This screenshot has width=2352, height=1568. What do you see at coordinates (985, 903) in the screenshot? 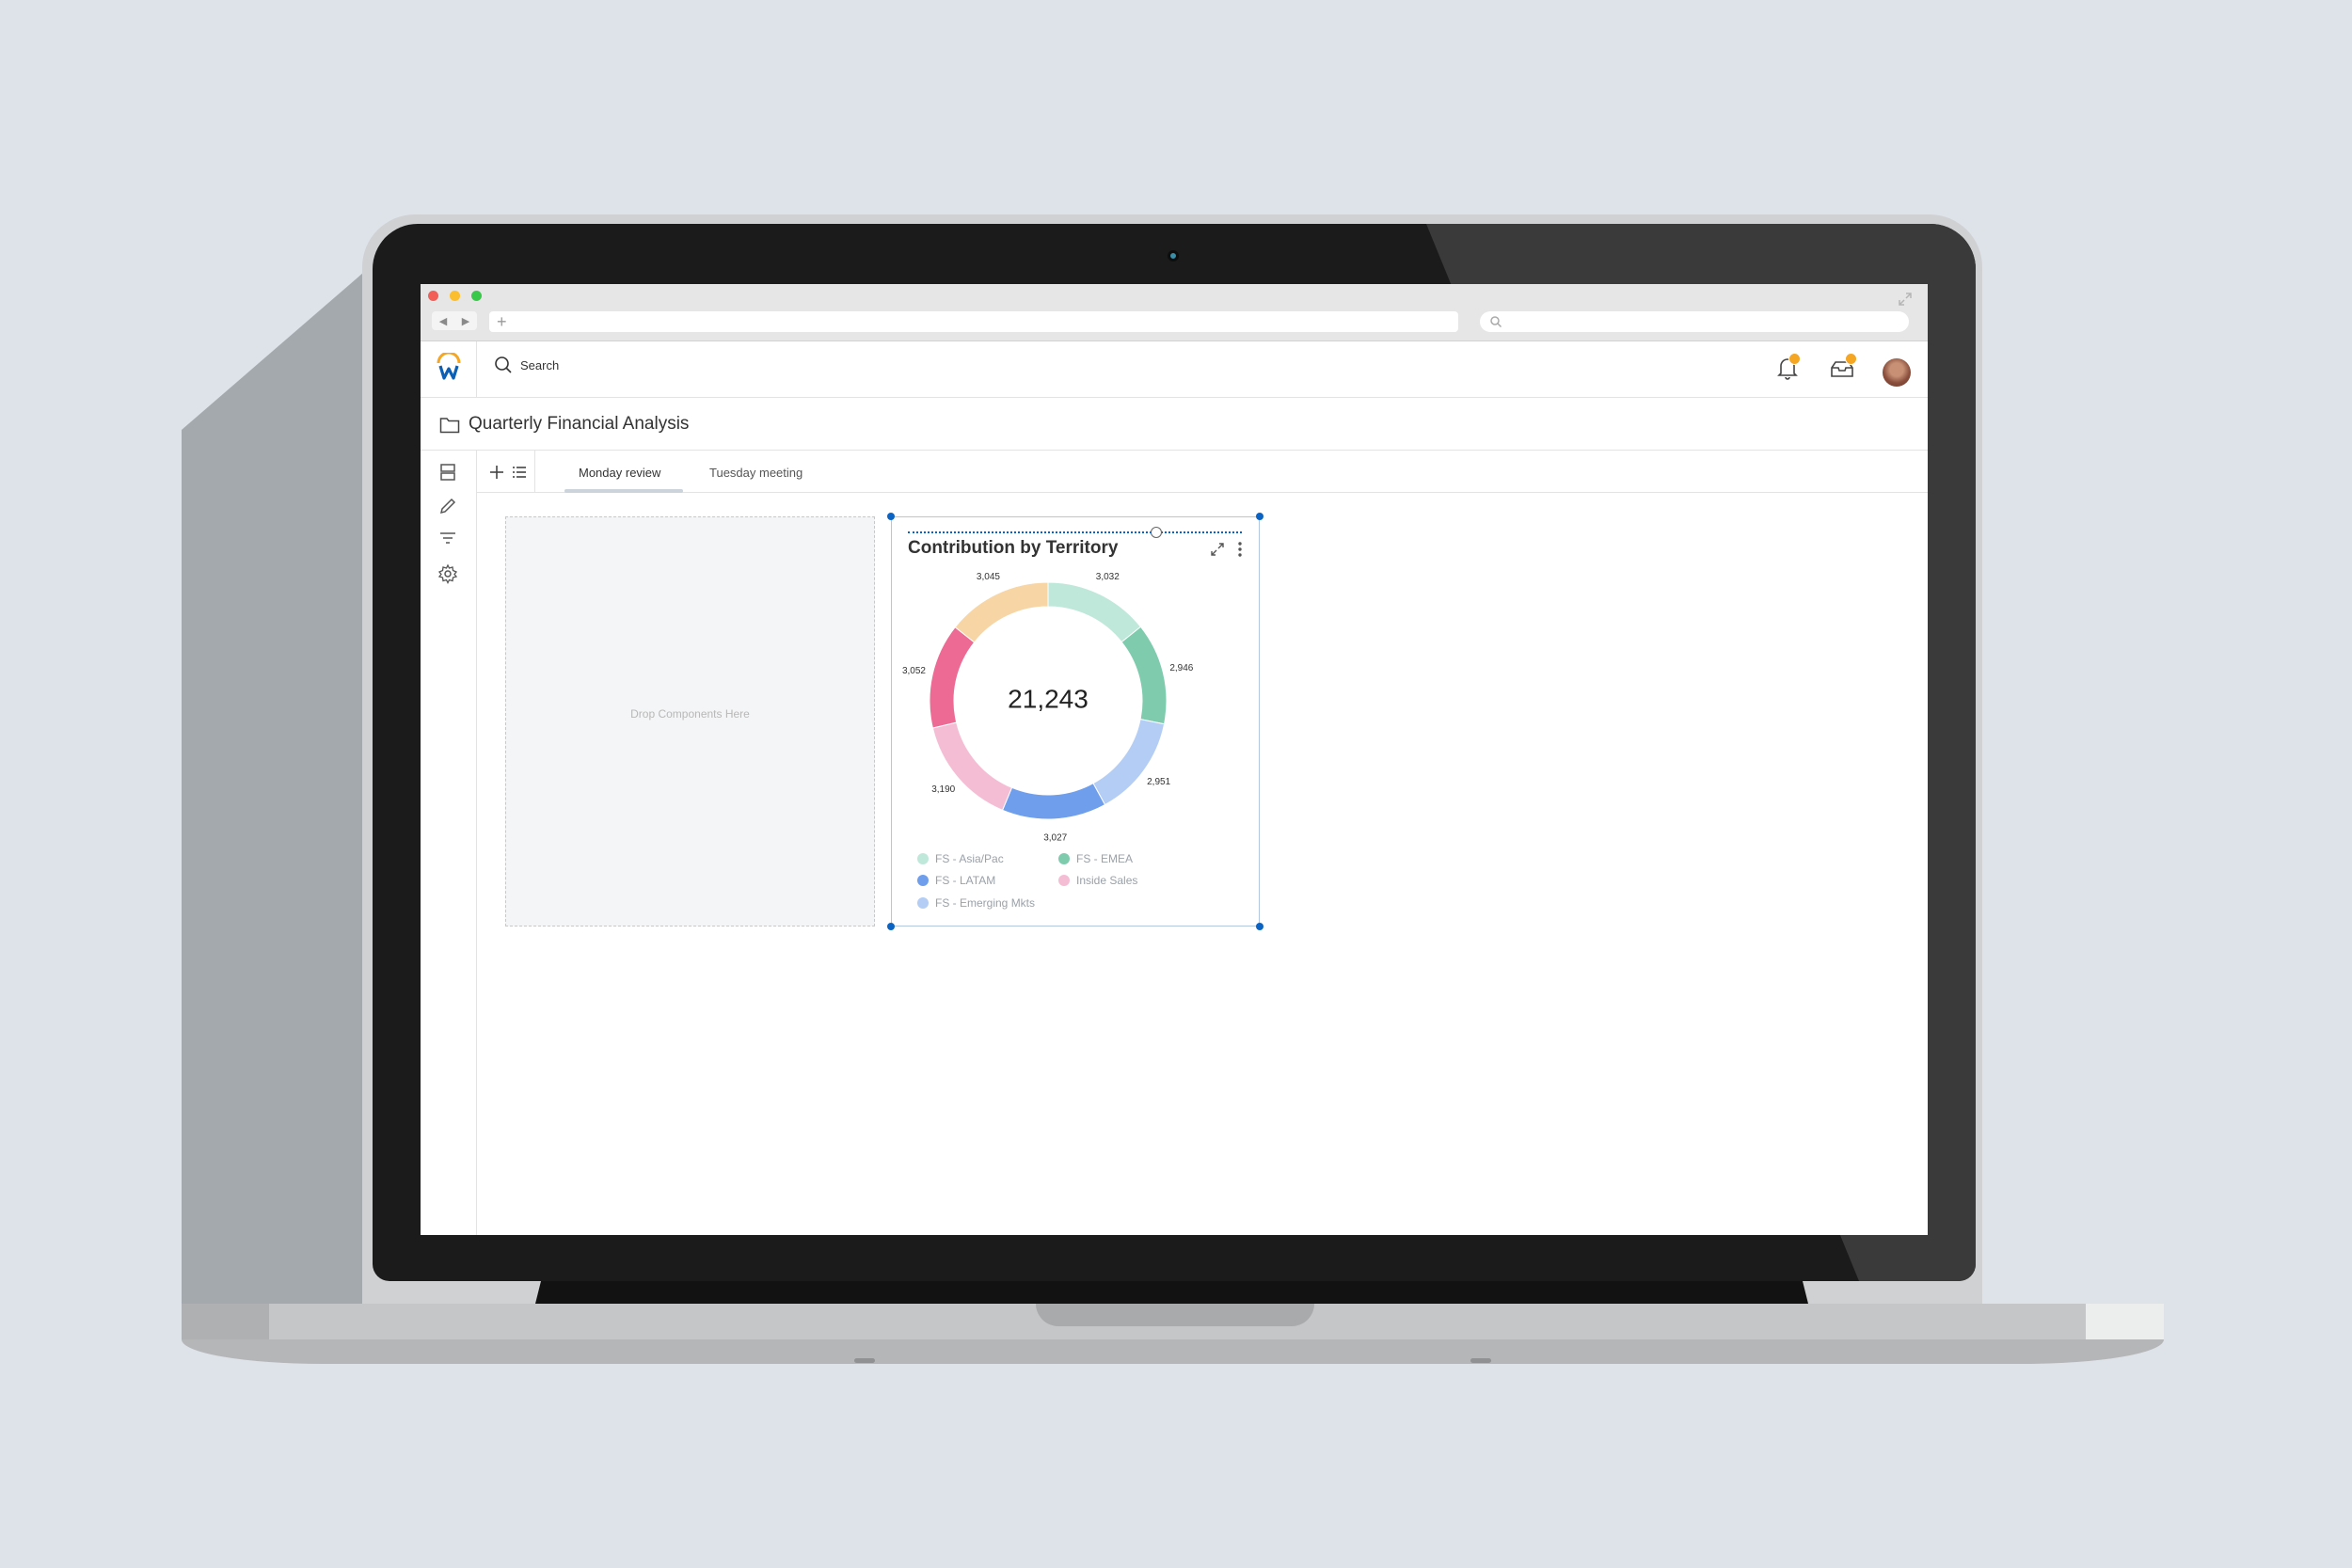
I see `legend-label: FS - Emerging Mkts` at bounding box center [985, 903].